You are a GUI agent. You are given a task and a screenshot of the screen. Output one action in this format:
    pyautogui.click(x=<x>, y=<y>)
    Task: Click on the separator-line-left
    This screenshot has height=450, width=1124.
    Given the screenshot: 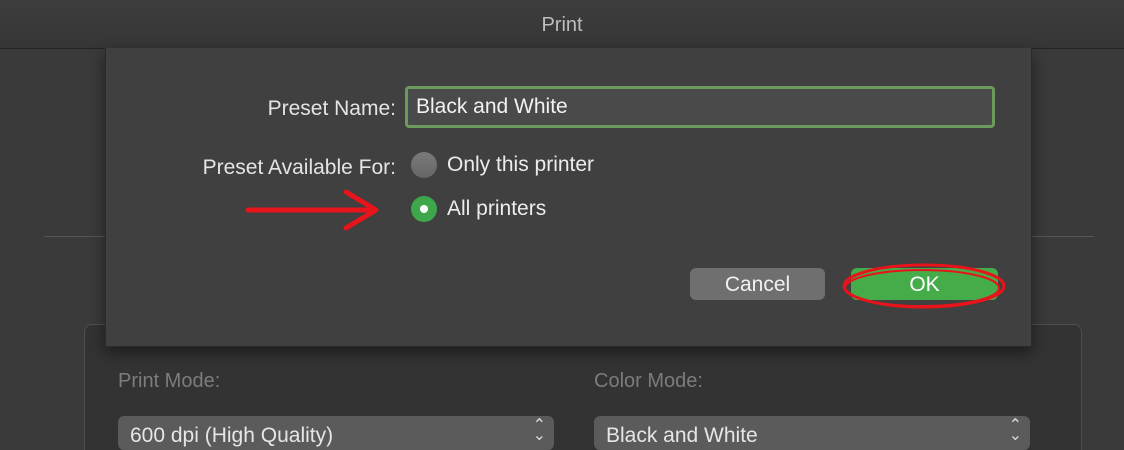 What is the action you would take?
    pyautogui.click(x=76, y=236)
    